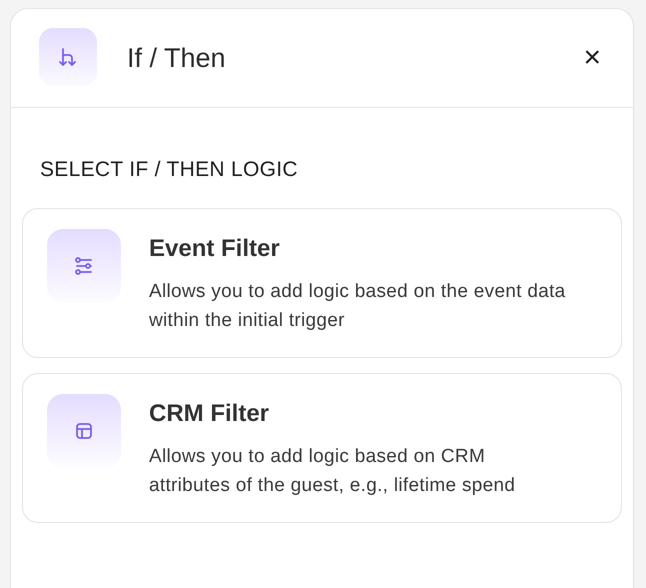 The image size is (646, 588). Describe the element at coordinates (209, 414) in the screenshot. I see `option-title: CRM Filter` at that location.